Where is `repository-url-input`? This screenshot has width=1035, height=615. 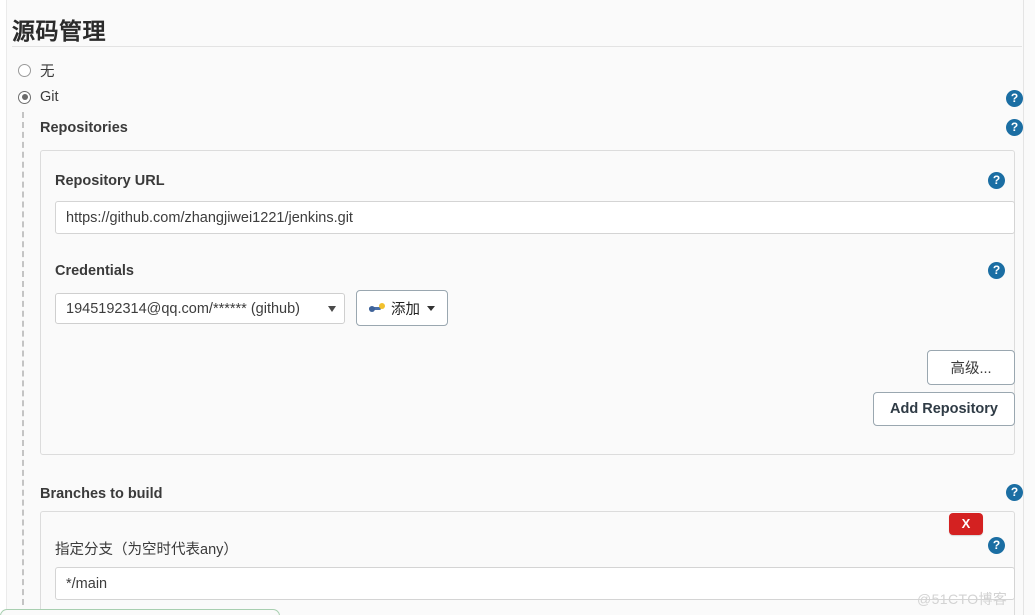 repository-url-input is located at coordinates (535, 217).